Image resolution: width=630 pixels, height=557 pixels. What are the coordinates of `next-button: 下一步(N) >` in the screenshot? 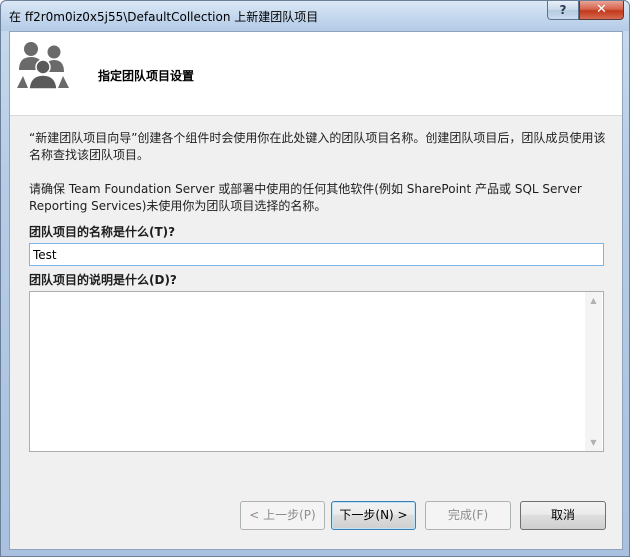 It's located at (373, 515).